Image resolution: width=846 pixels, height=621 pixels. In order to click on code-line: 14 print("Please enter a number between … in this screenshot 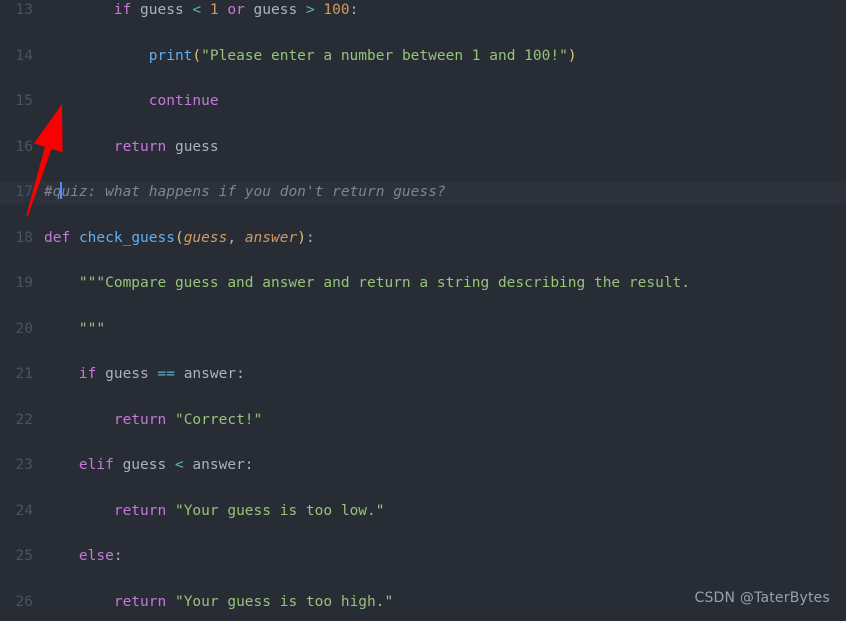, I will do `click(423, 56)`.